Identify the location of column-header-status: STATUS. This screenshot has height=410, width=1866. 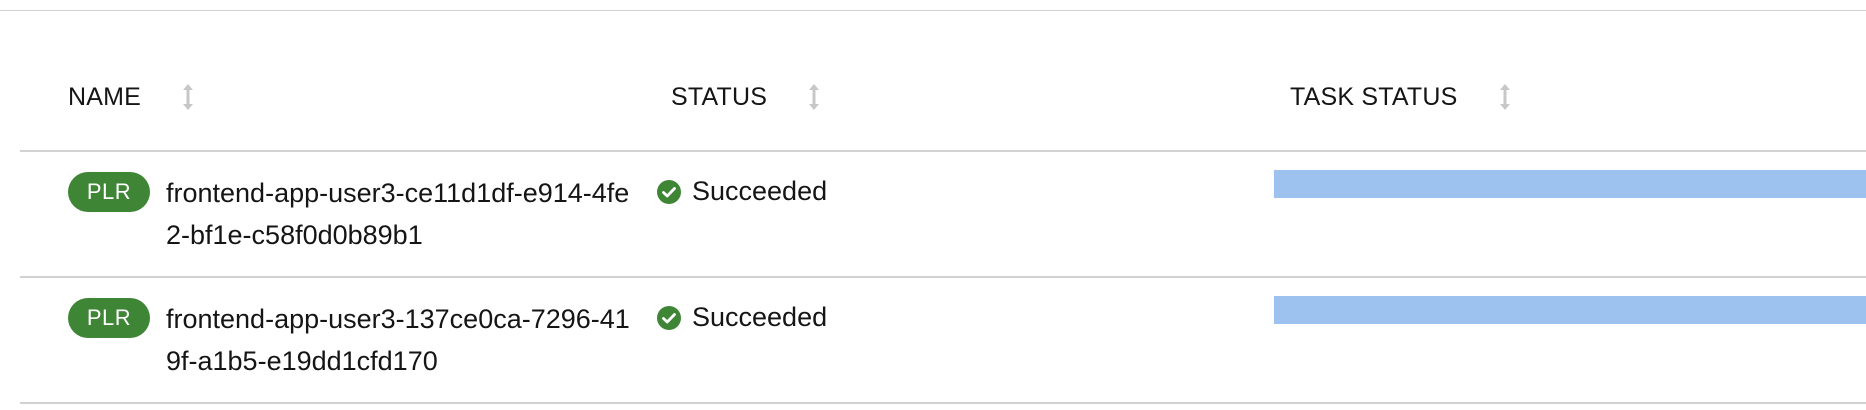
(746, 97).